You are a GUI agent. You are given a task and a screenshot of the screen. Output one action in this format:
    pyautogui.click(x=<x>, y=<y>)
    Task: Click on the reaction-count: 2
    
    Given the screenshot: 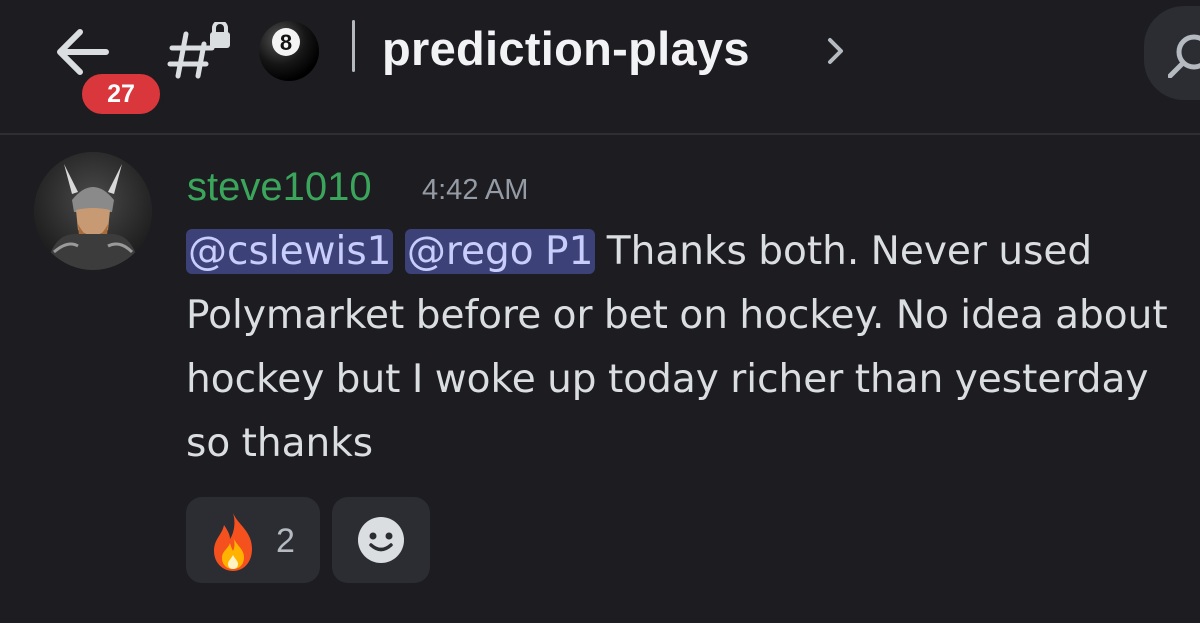 What is the action you would take?
    pyautogui.click(x=285, y=541)
    